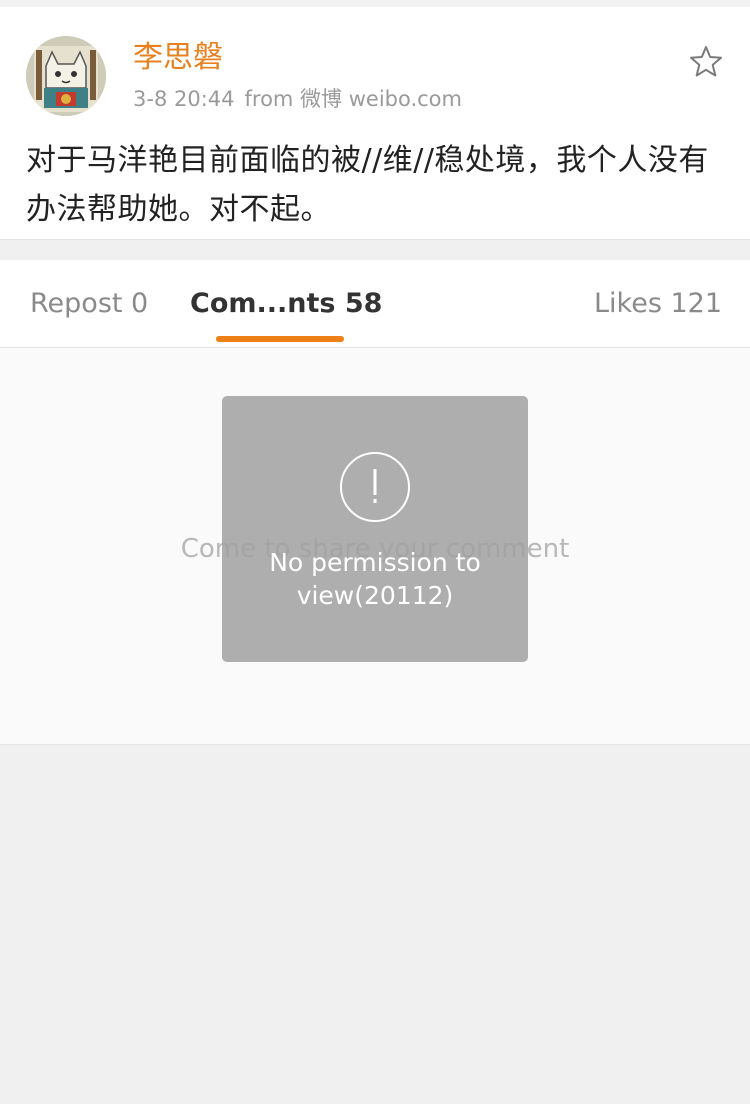 The height and width of the screenshot is (1104, 750). I want to click on post-meta: 3-8 20:44 from 微博 weibo.com, so click(302, 99).